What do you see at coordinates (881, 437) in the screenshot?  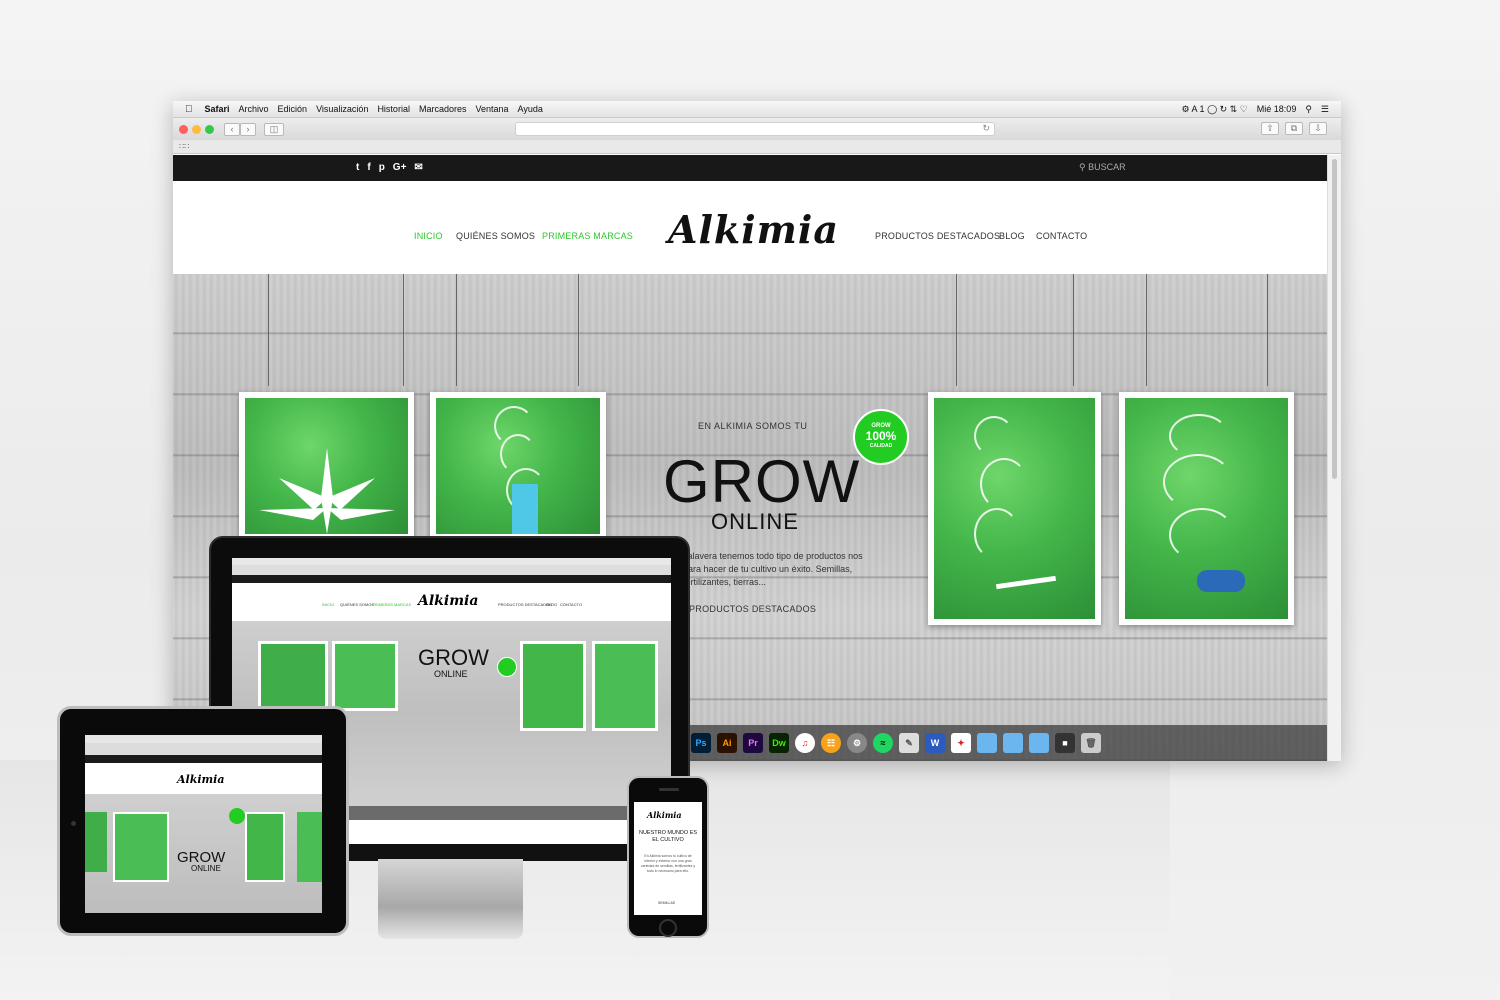 I see `quality-badge: GROW 100% CALIDAD` at bounding box center [881, 437].